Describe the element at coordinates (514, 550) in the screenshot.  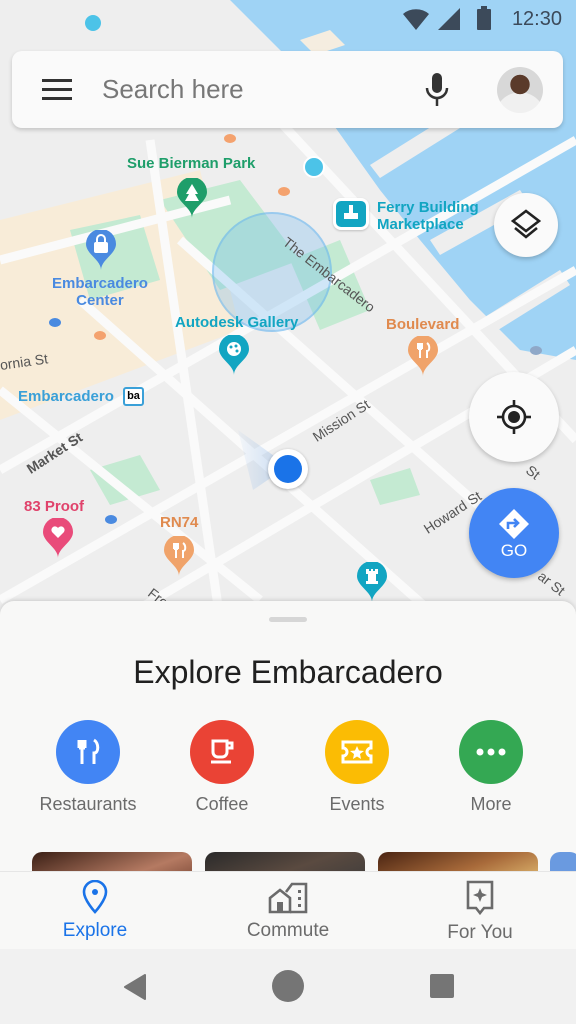
I see `go-label: GO` at that location.